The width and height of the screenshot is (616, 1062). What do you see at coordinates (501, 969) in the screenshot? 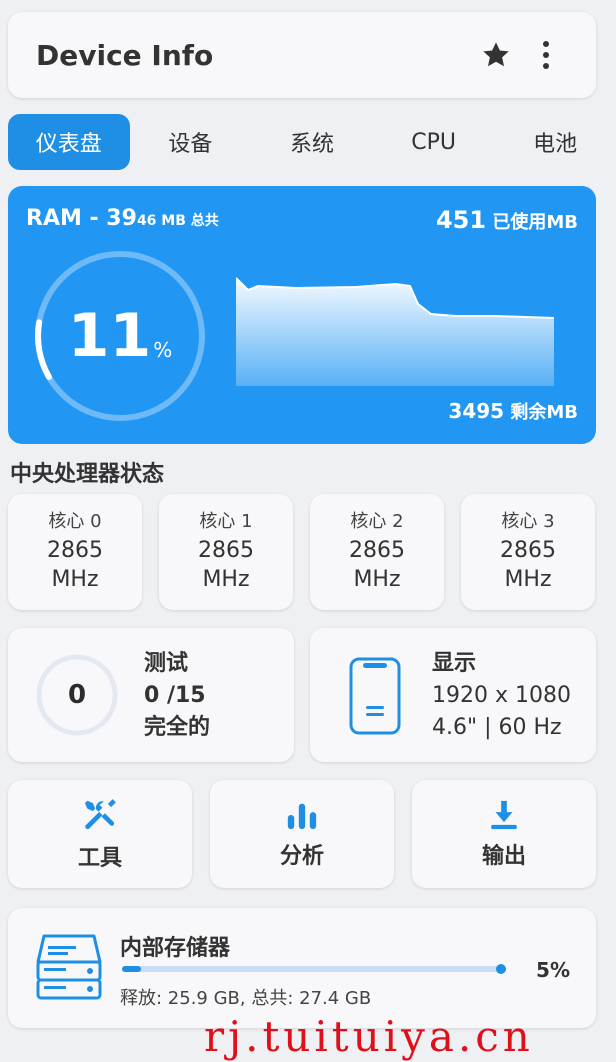
I see `storage-progress-end` at bounding box center [501, 969].